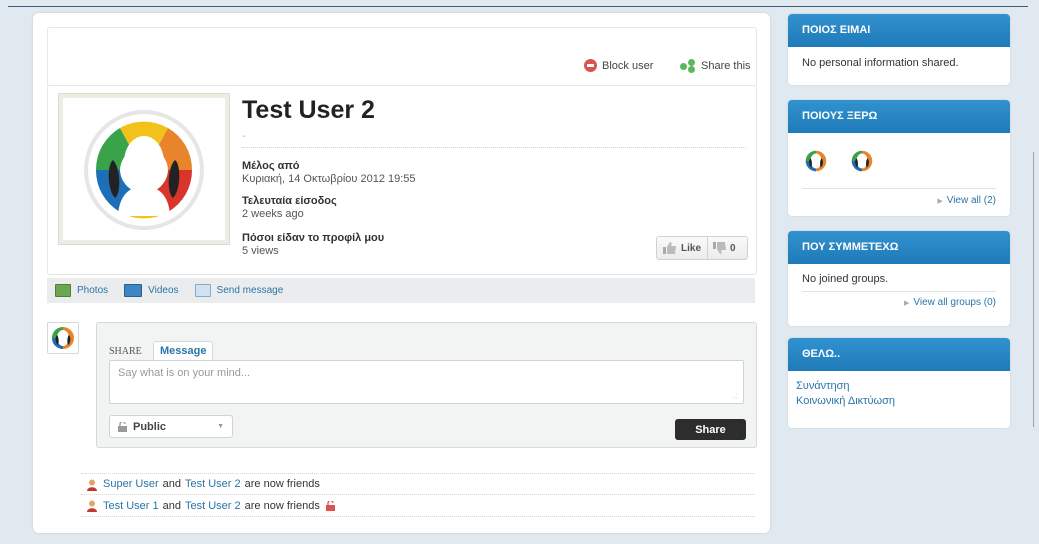  I want to click on chevron-down-icon: ▼, so click(220, 426).